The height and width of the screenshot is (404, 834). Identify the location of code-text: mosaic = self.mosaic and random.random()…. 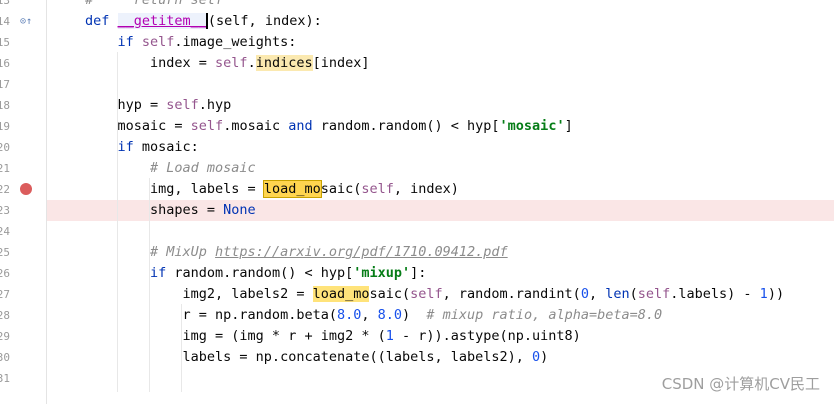
(329, 126).